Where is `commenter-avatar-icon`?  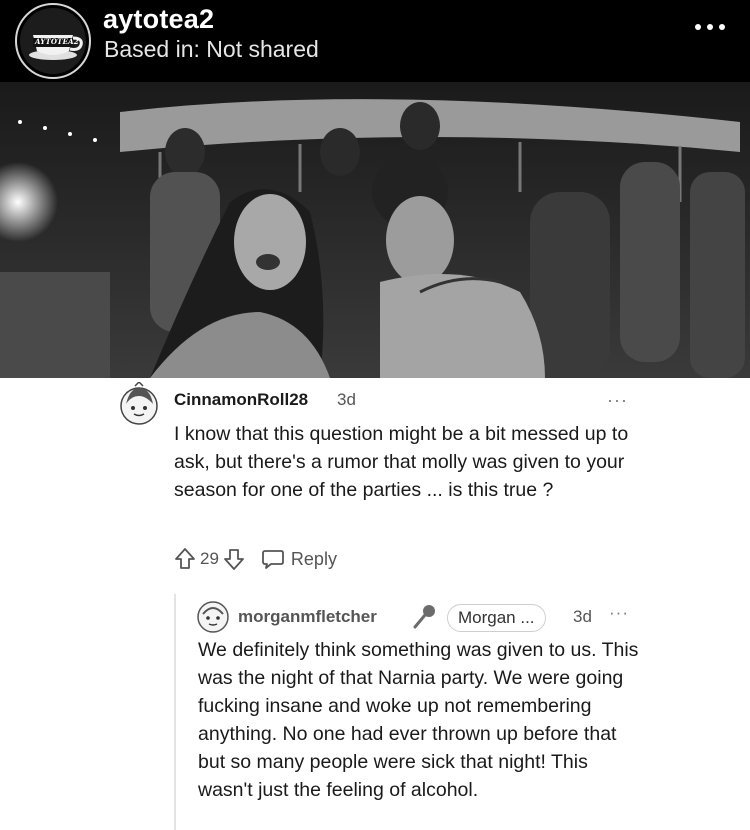
commenter-avatar-icon is located at coordinates (139, 404).